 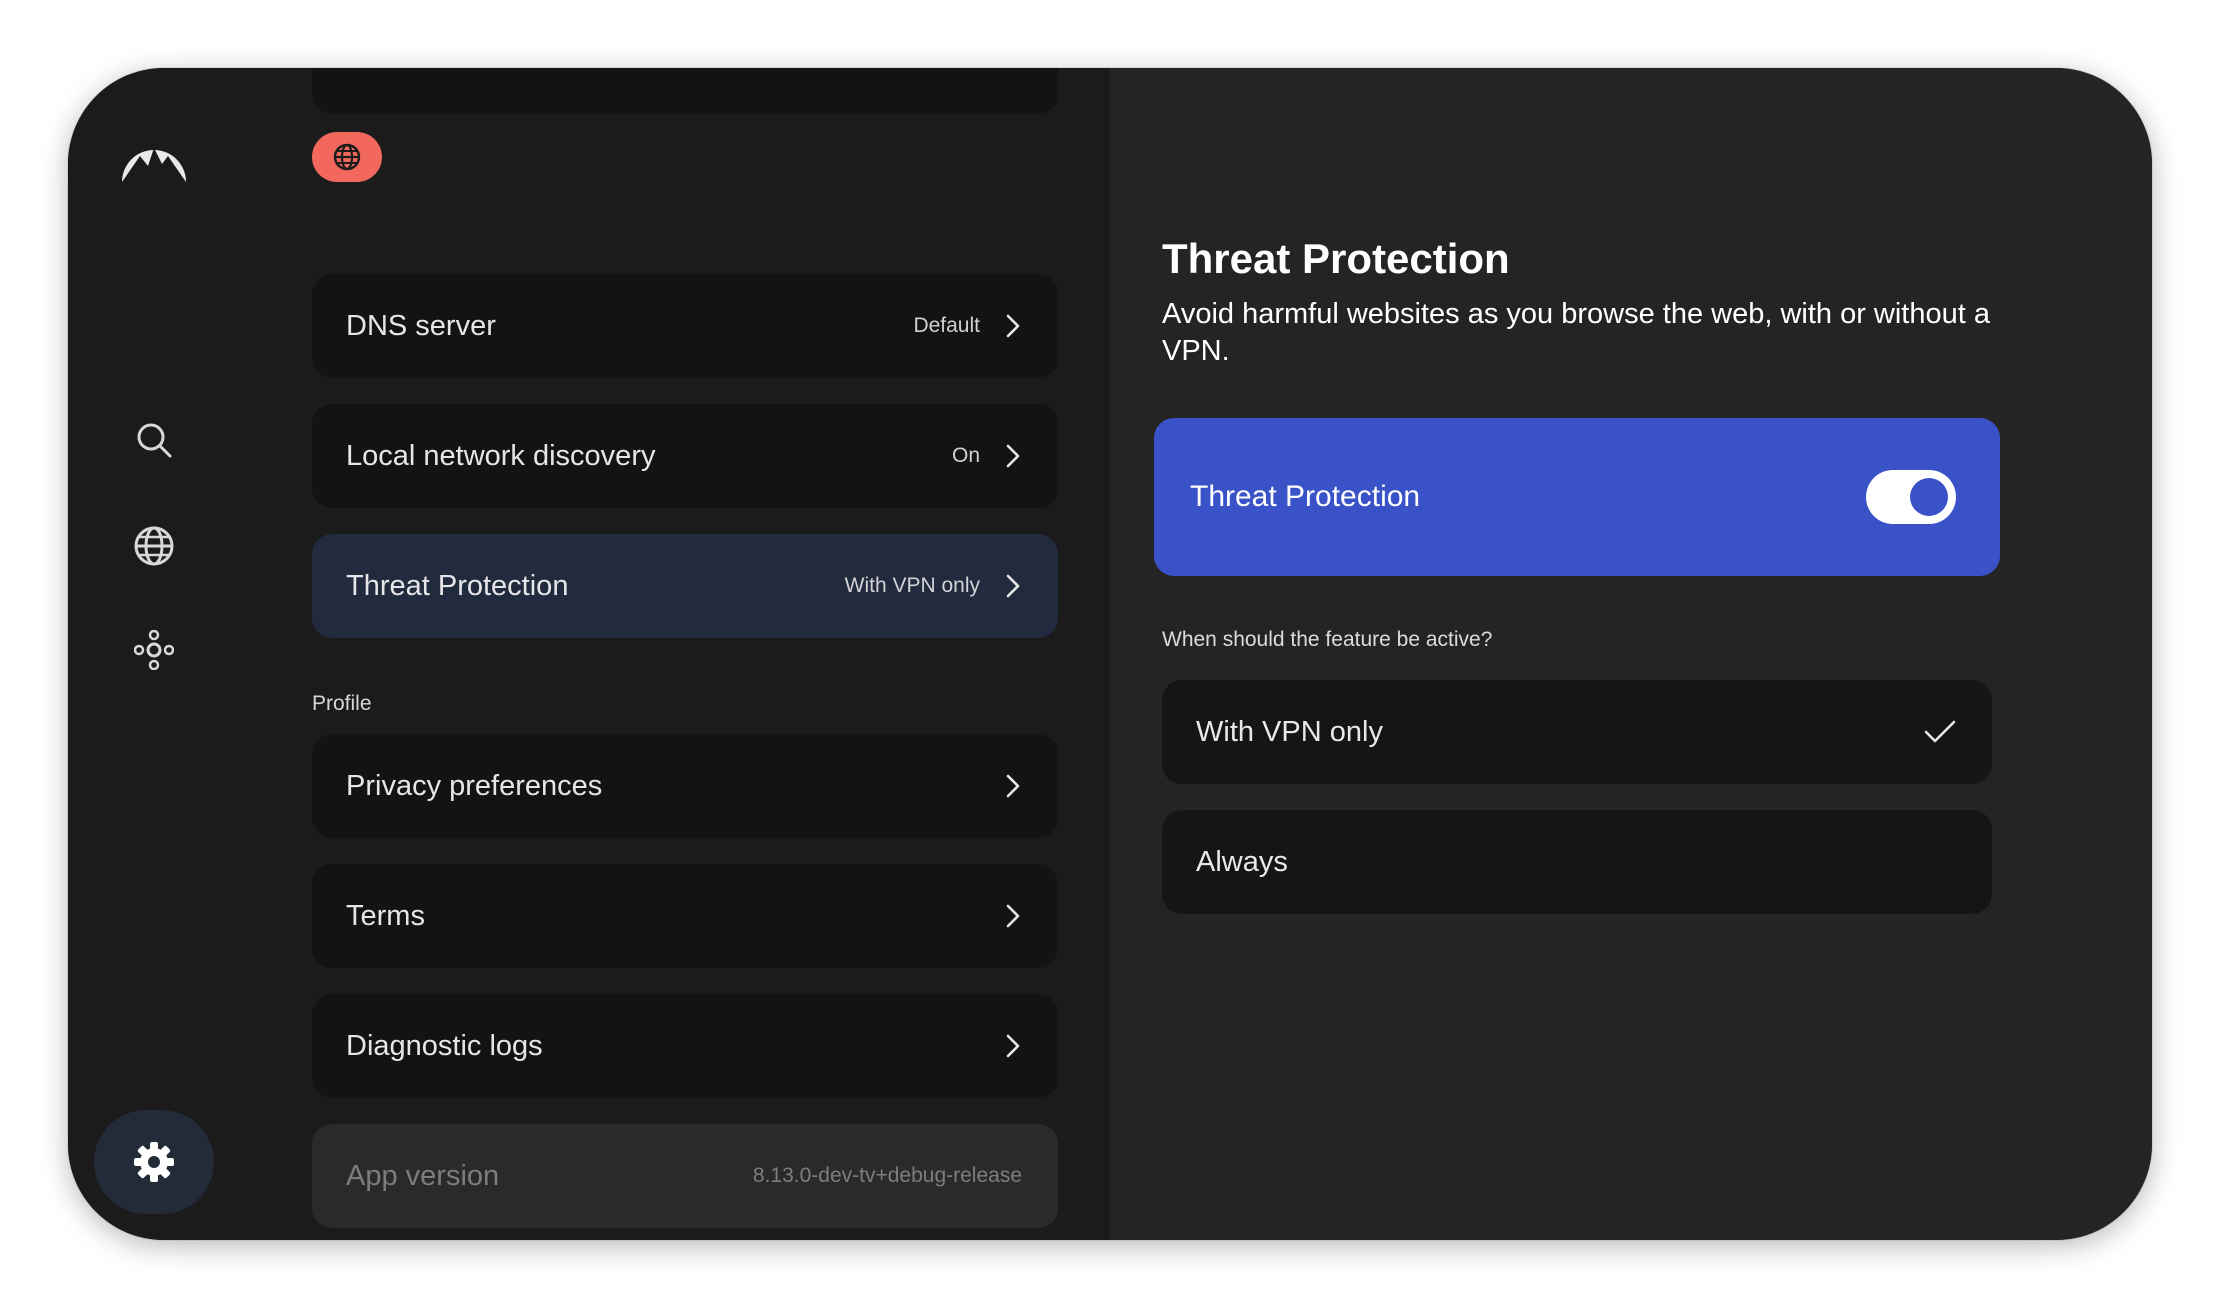 I want to click on settings-row-terms: Terms, so click(x=685, y=916).